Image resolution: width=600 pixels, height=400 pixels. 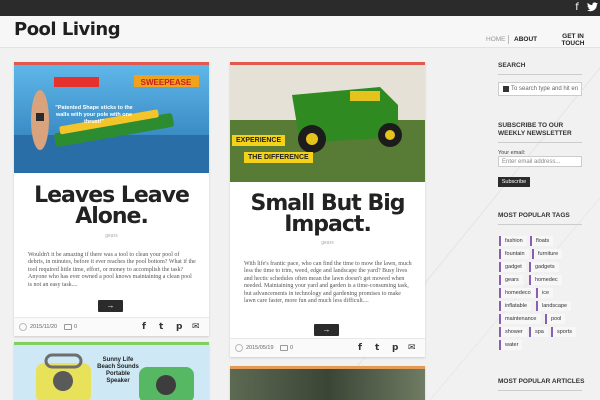 I want to click on search-input: To search type and hit en, so click(x=540, y=89).